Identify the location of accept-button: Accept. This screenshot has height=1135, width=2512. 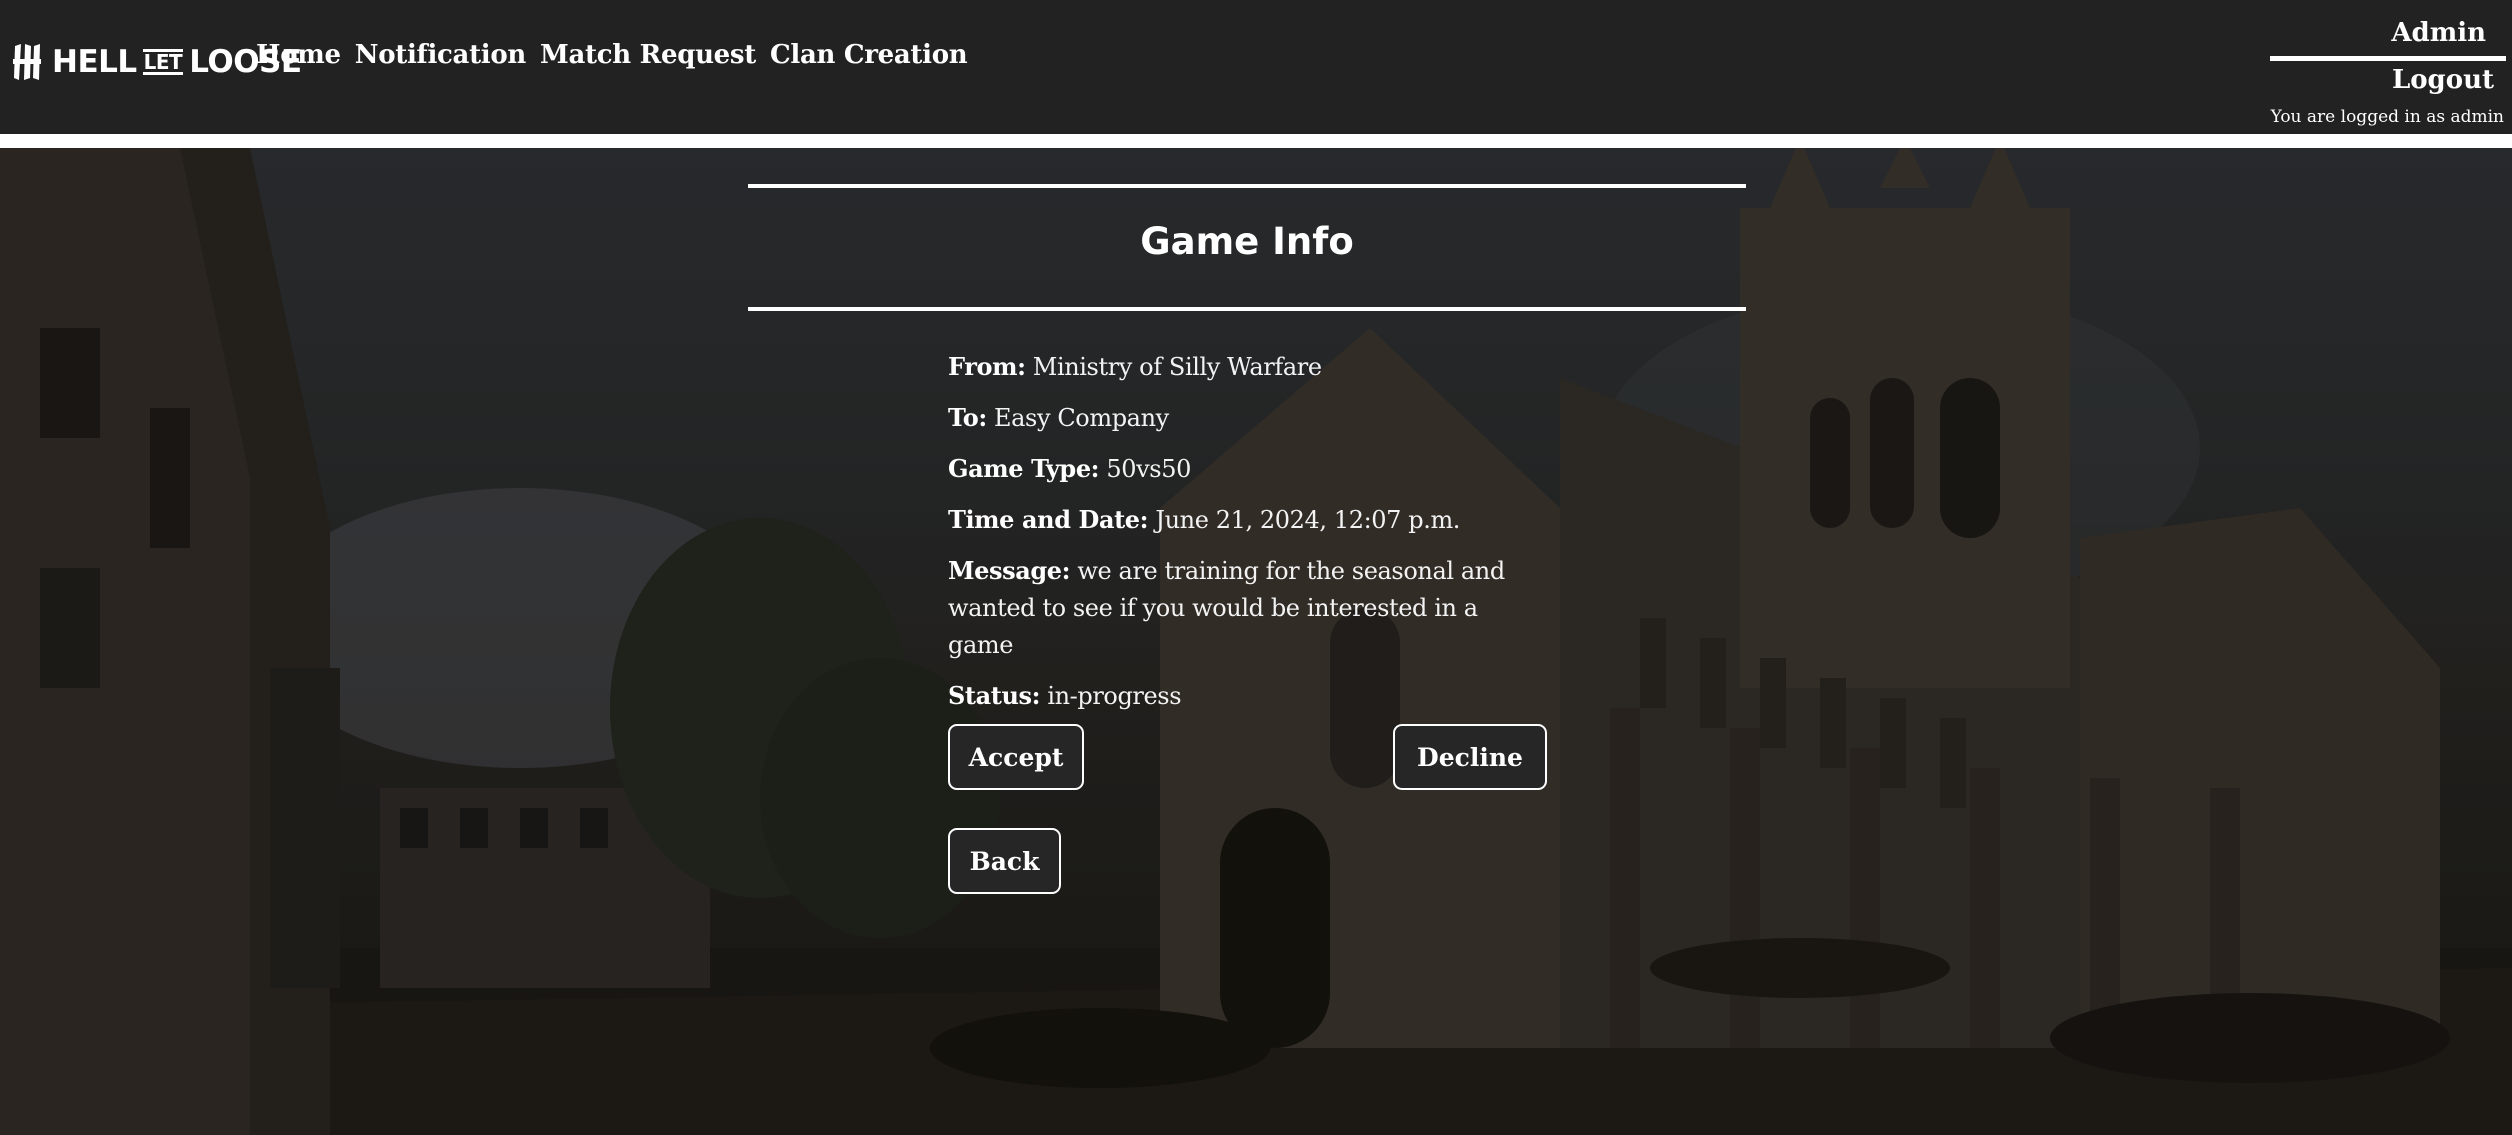
(1016, 757).